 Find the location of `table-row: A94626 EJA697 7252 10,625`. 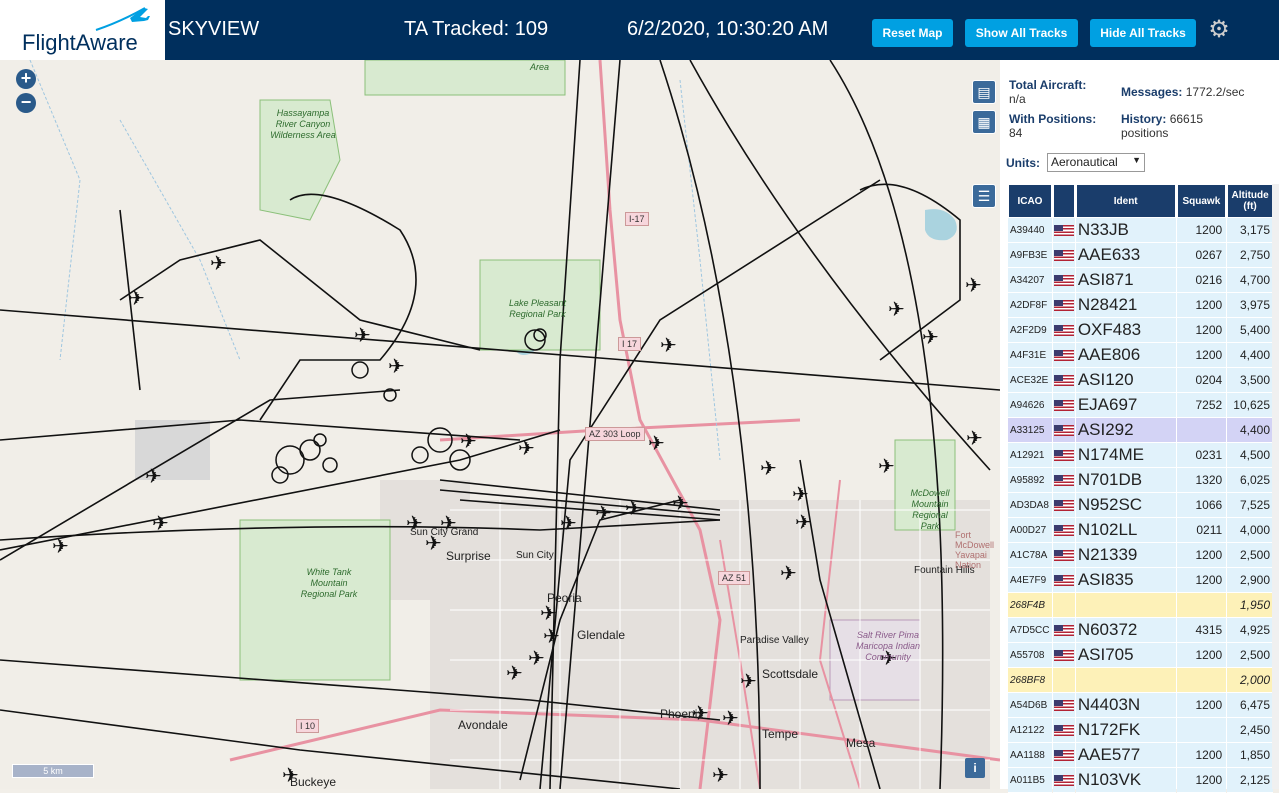

table-row: A94626 EJA697 7252 10,625 is located at coordinates (1140, 405).